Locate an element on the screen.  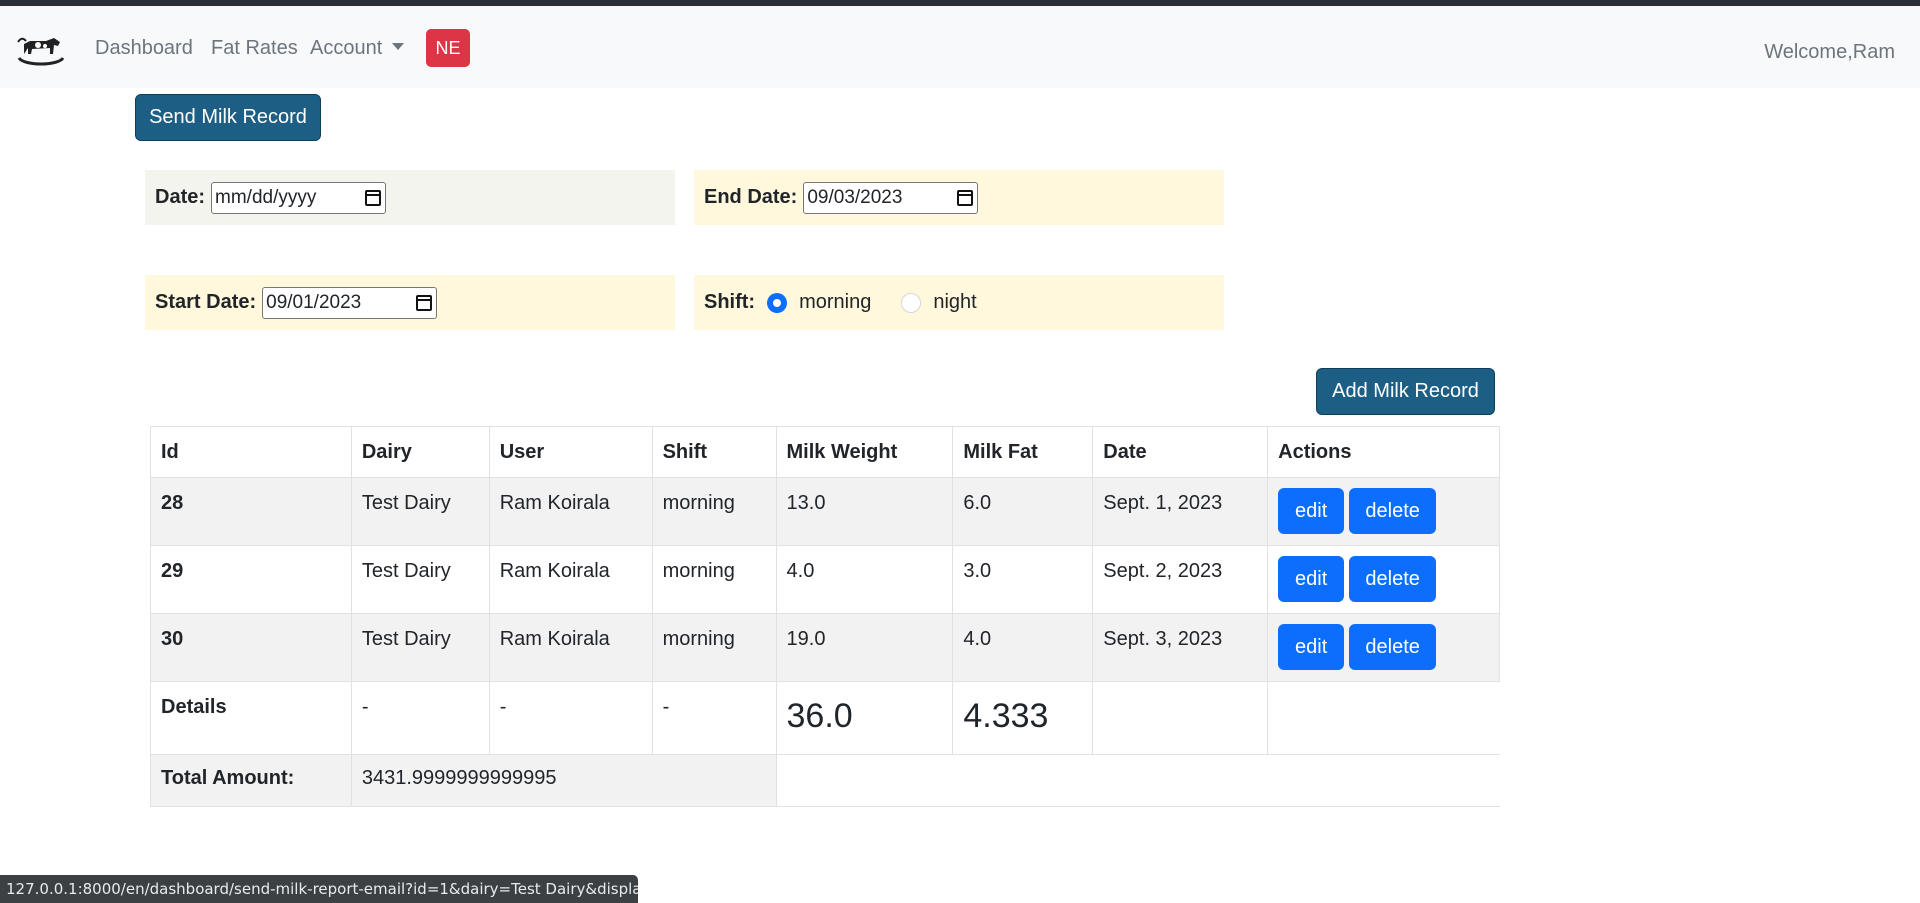
details-row: Details - - - 36.0 4.333 is located at coordinates (825, 718).